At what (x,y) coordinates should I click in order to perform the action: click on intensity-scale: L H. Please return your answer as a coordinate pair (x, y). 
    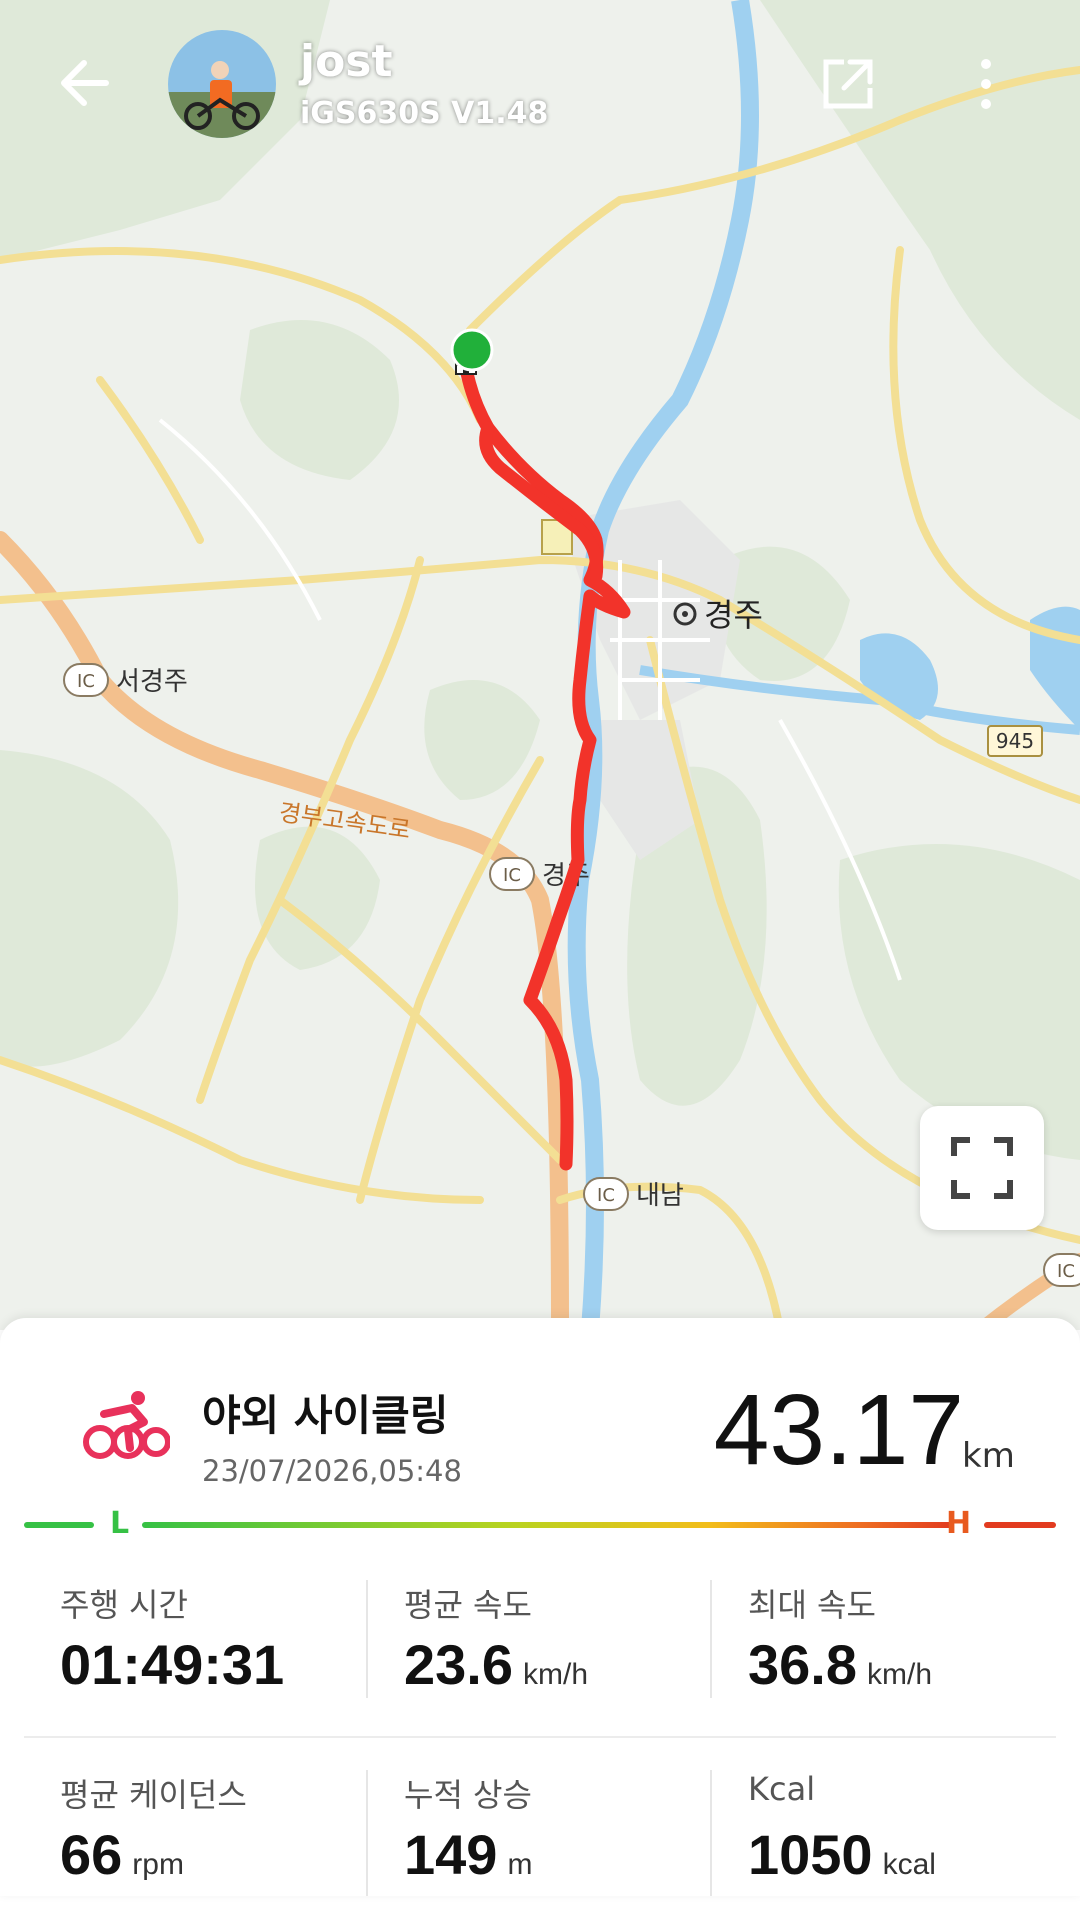
    Looking at the image, I should click on (540, 1523).